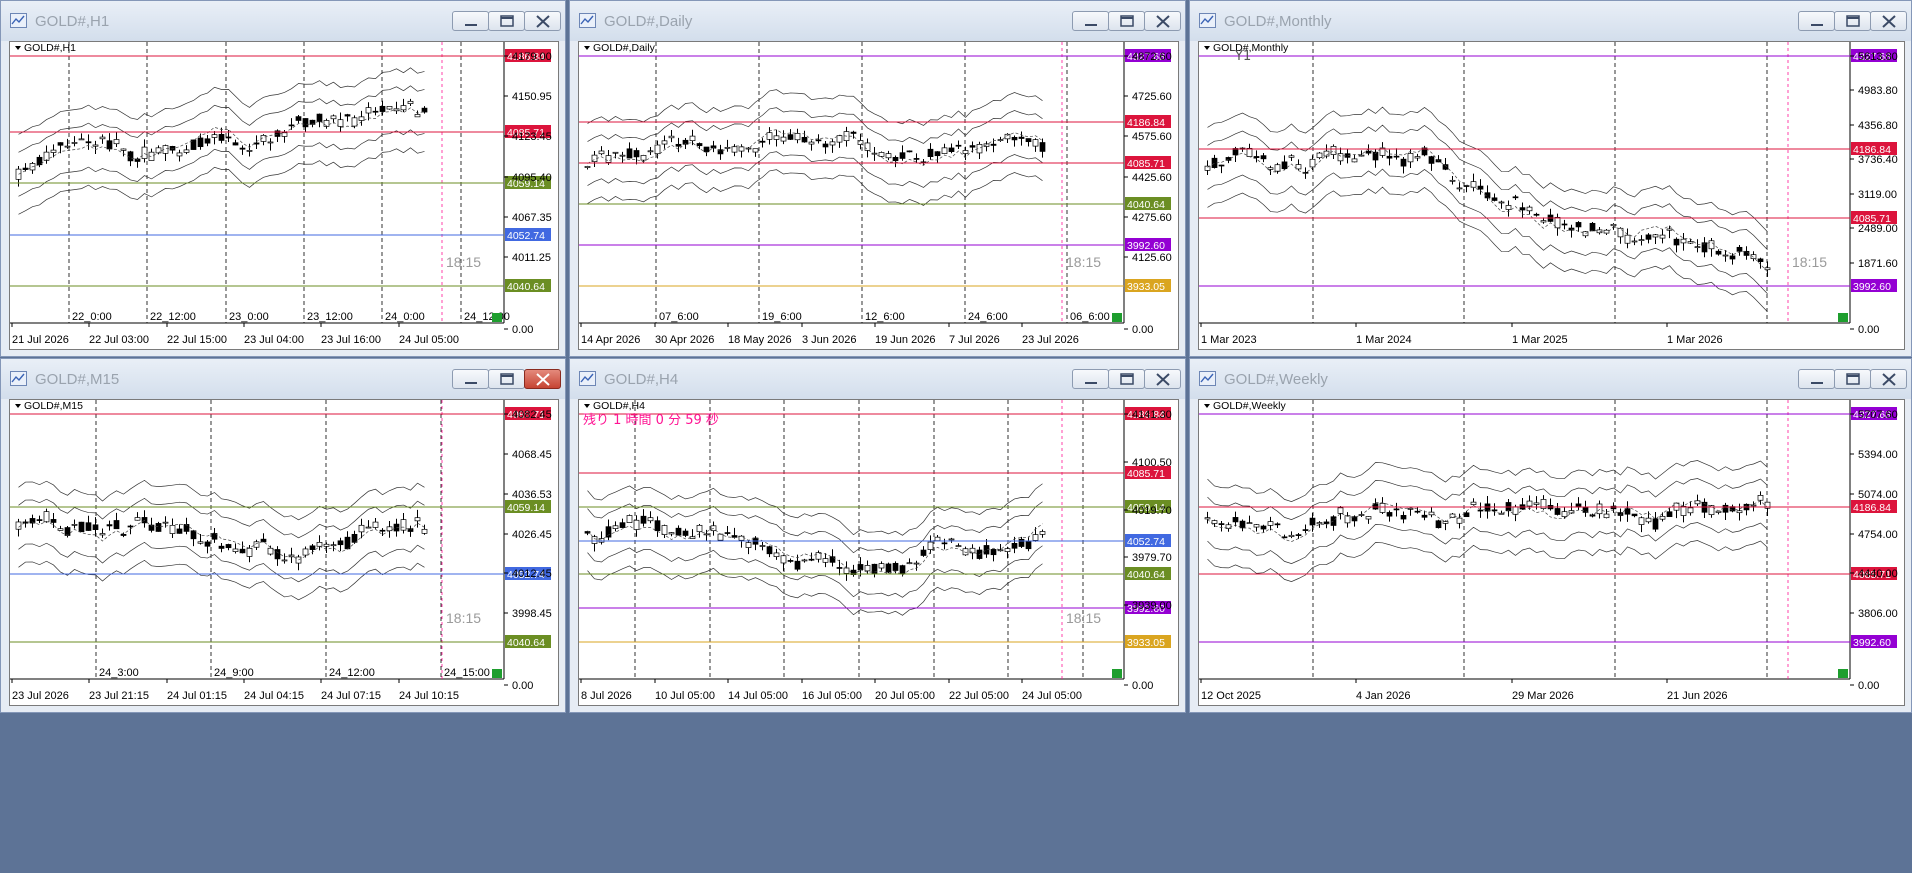  I want to click on window-titlebar: GOLD#,Weekly, so click(1550, 379).